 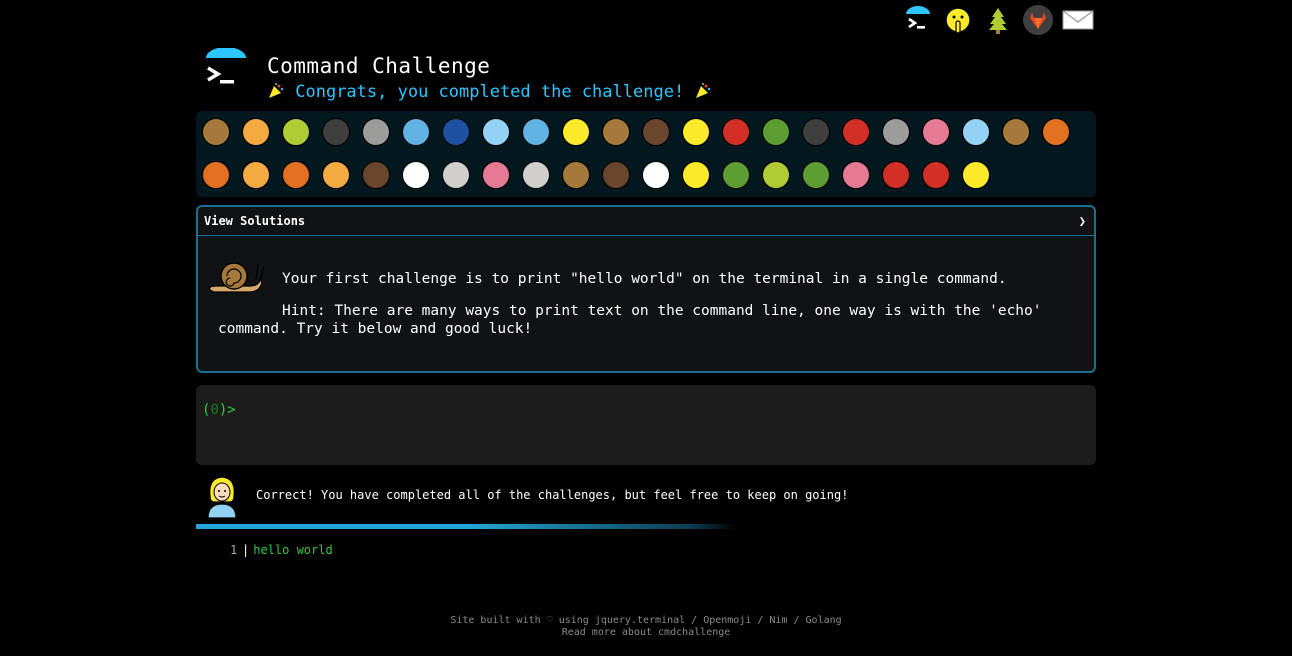 What do you see at coordinates (646, 425) in the screenshot?
I see `terminal-input: (0)>` at bounding box center [646, 425].